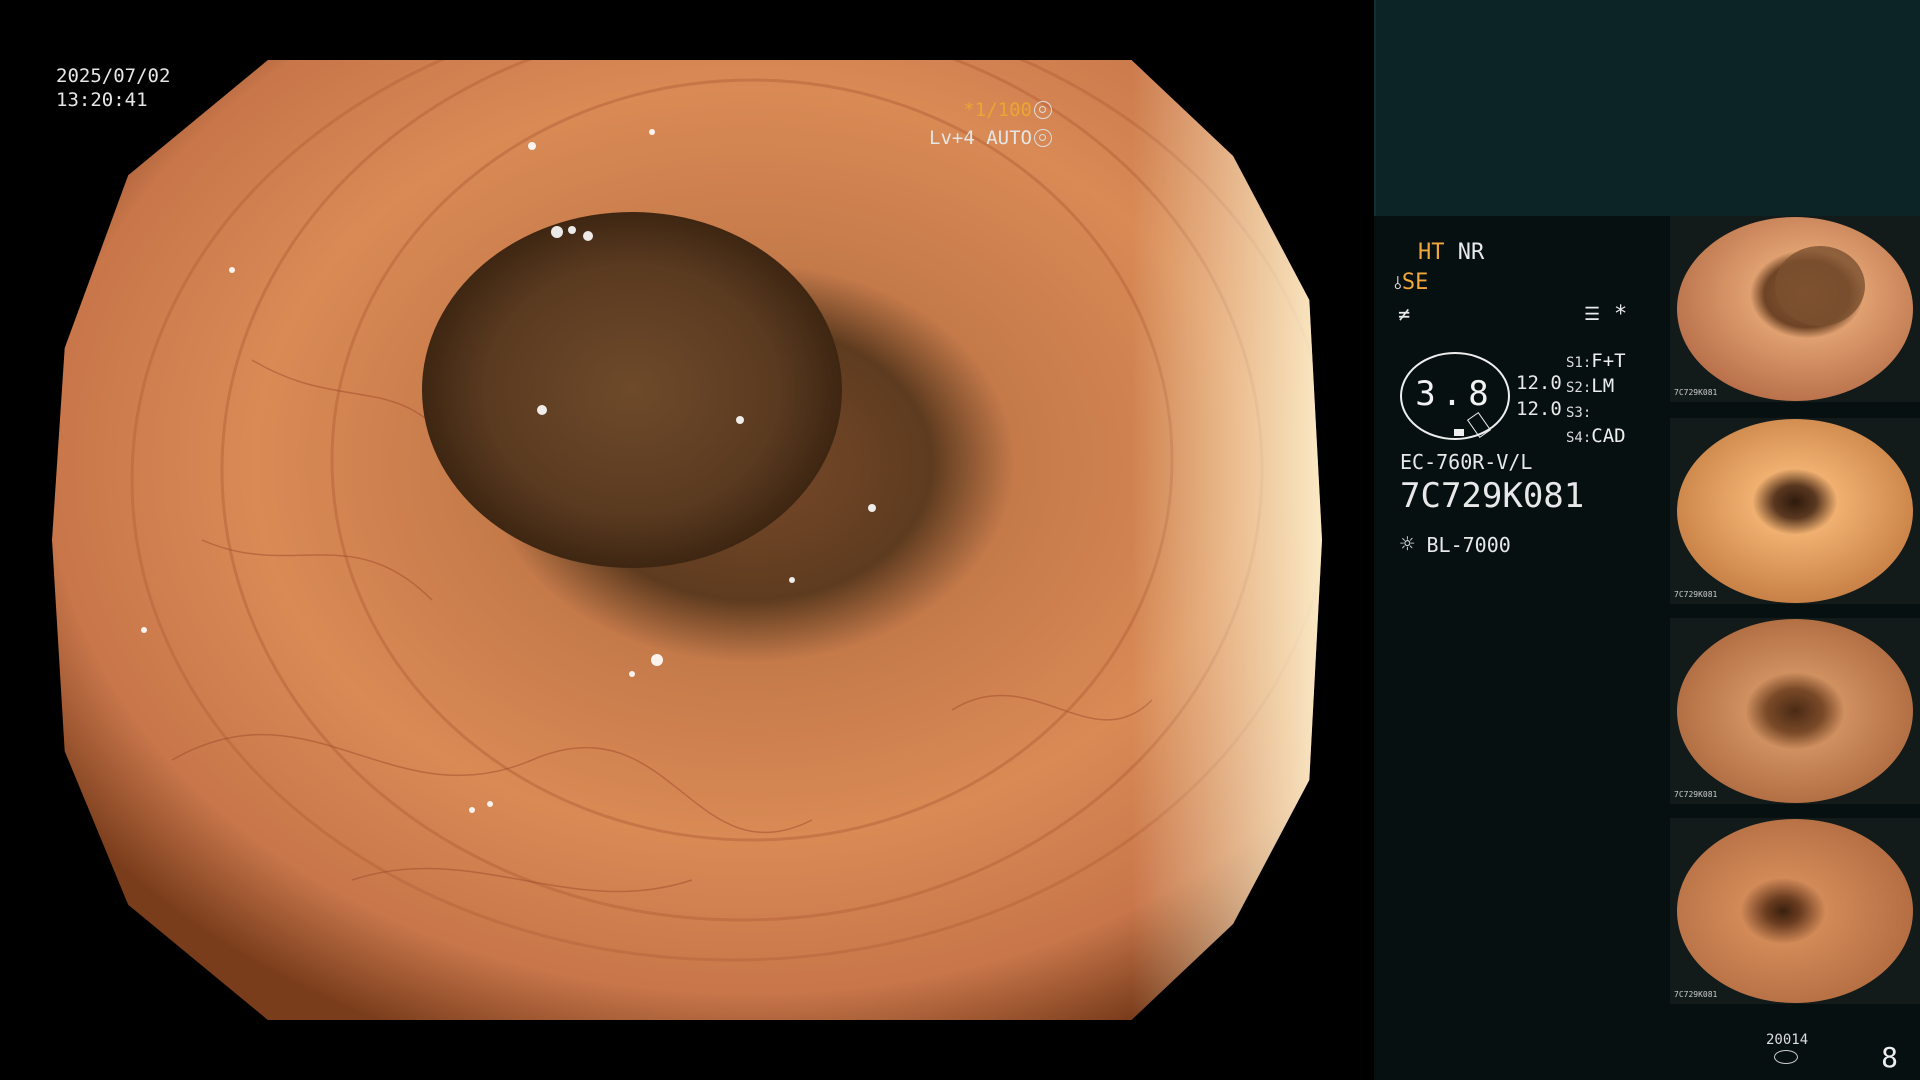 The height and width of the screenshot is (1080, 1920). I want to click on enhancement-icon: ⫰, so click(1398, 283).